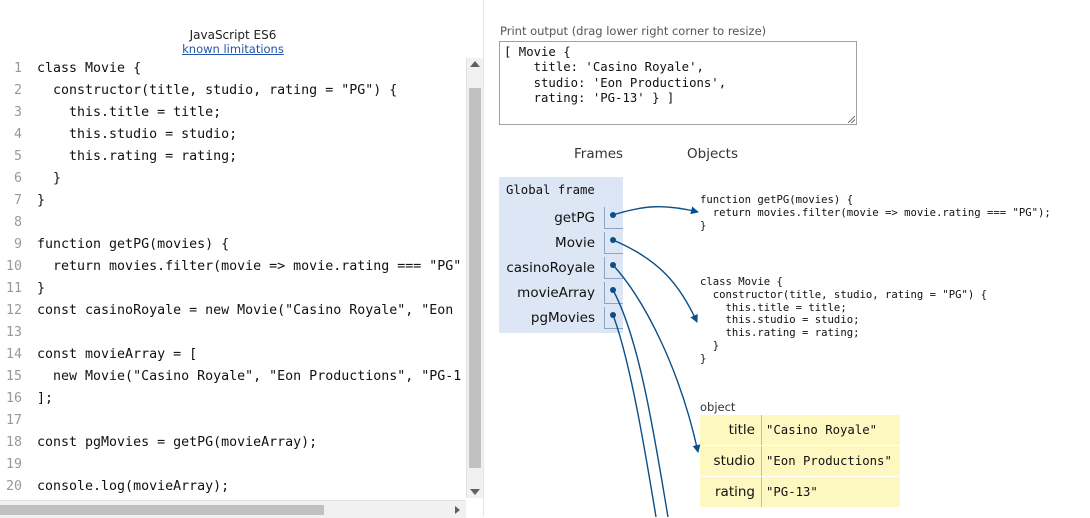  I want to click on arrow-getpg-to-function, so click(655, 211).